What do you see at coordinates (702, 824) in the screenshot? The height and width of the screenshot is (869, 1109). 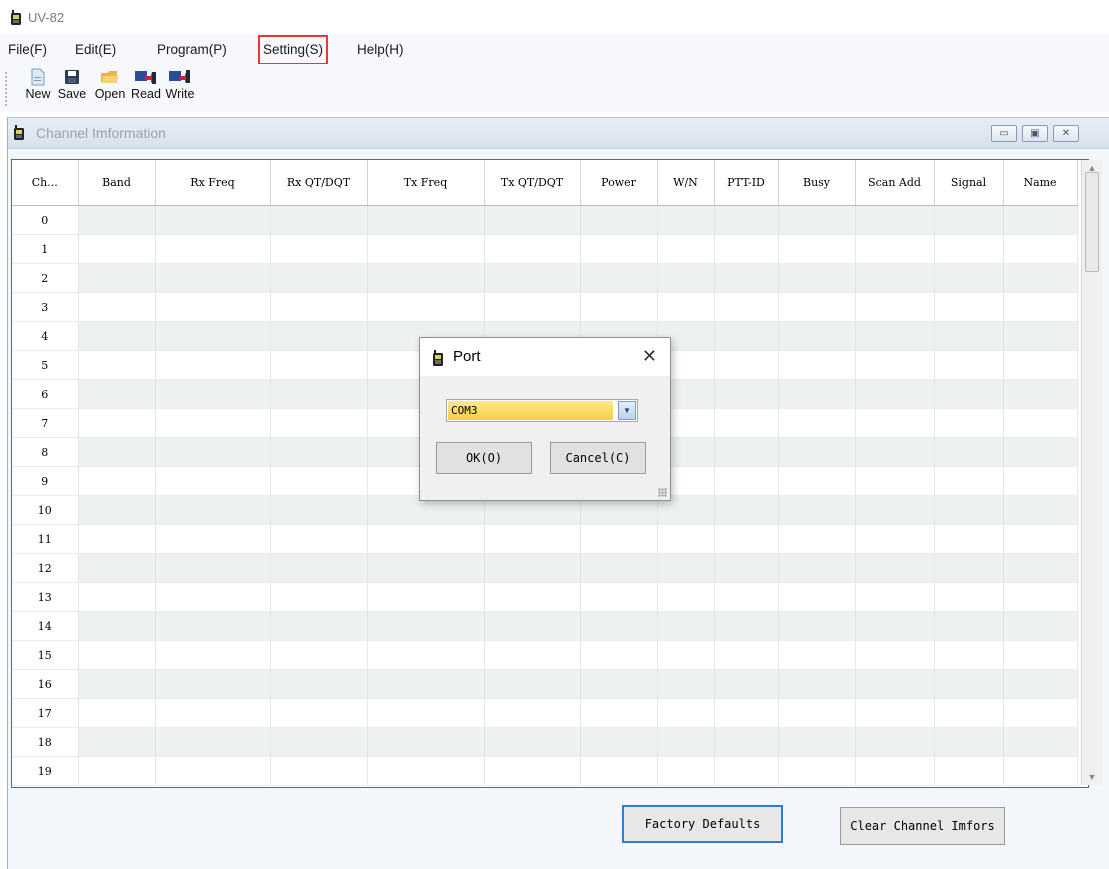 I see `factory-defaults-button: Factory Defaults` at bounding box center [702, 824].